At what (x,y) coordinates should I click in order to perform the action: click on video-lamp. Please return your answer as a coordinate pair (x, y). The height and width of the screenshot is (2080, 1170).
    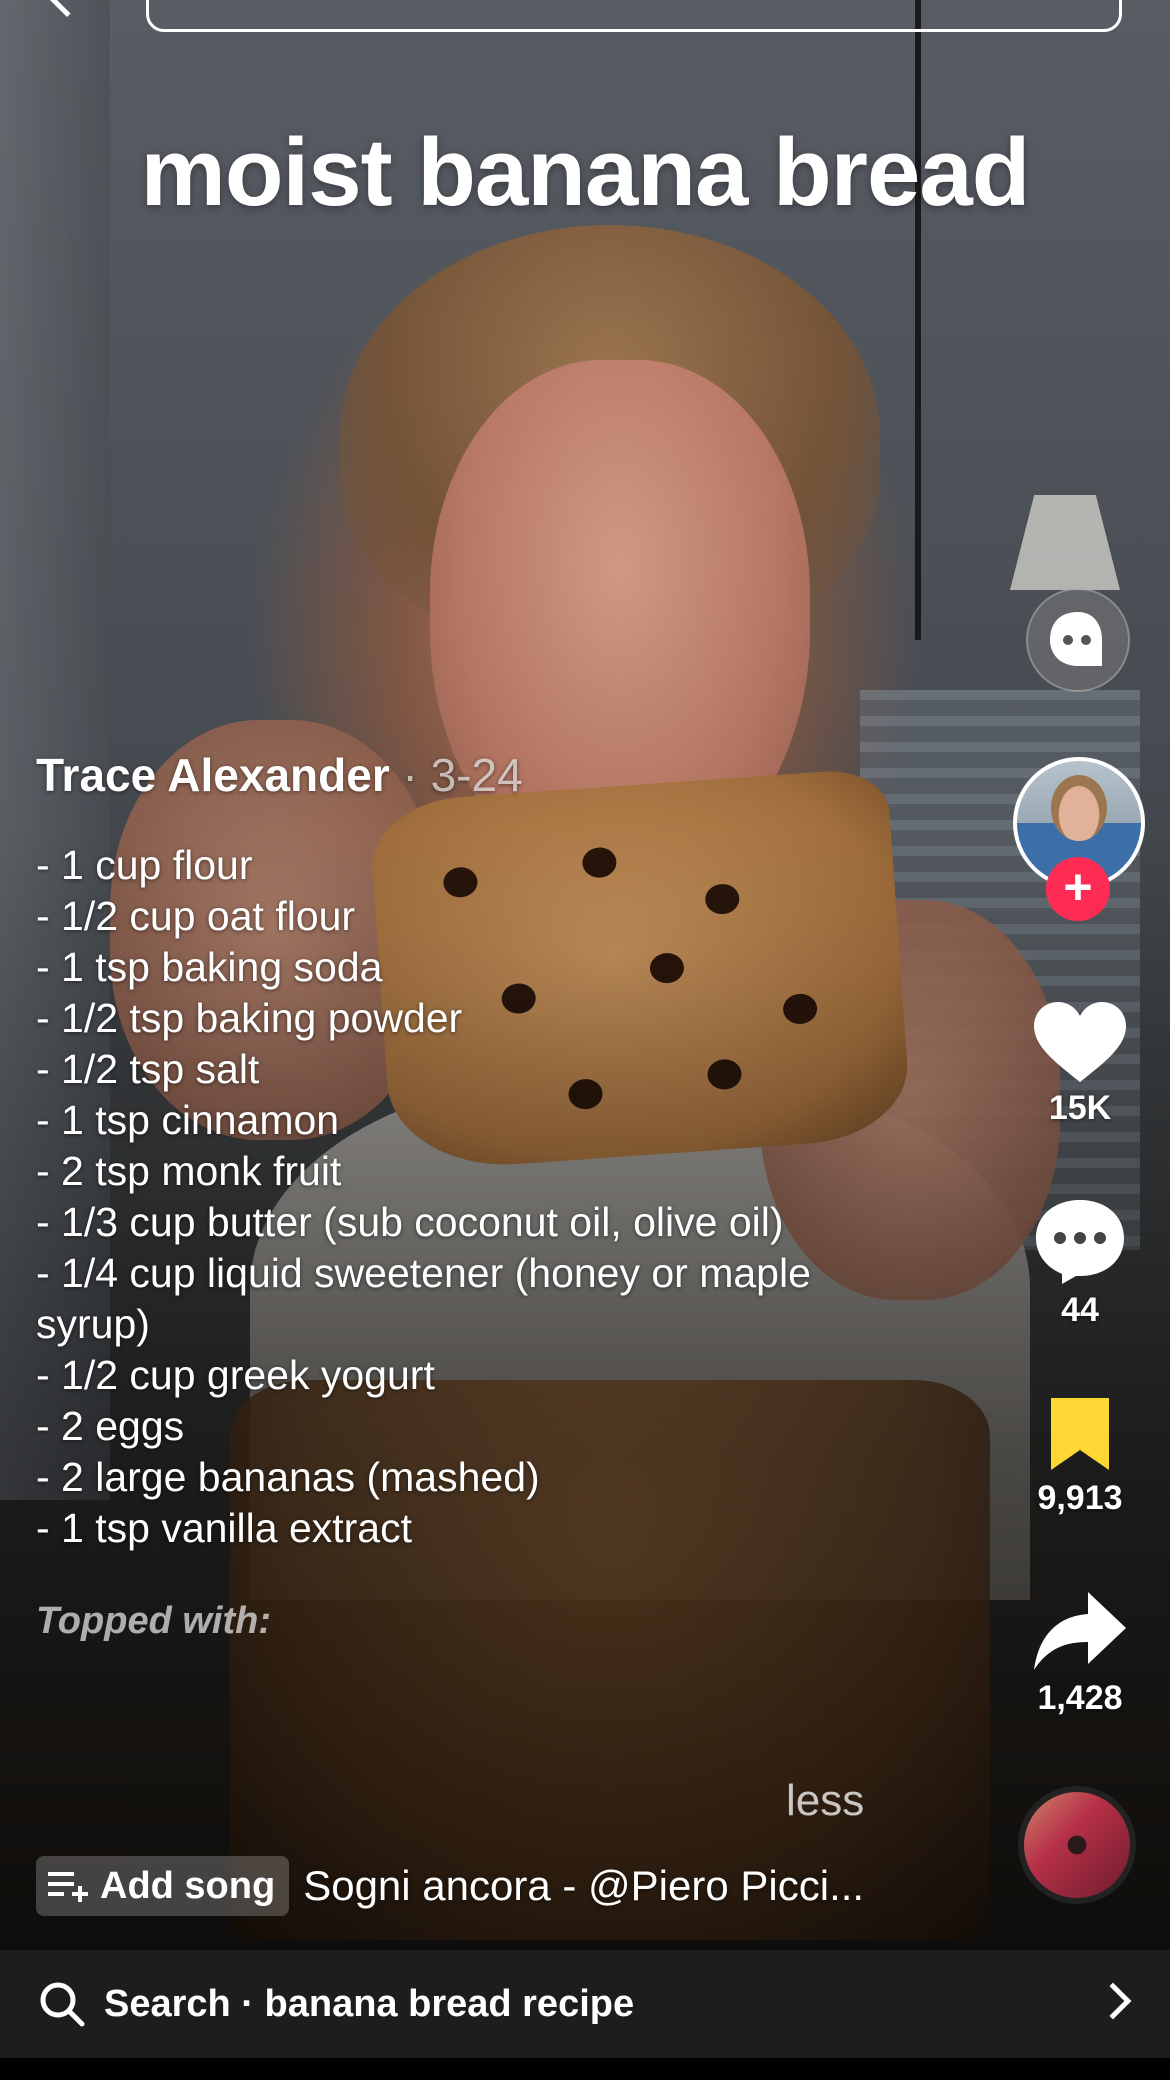
    Looking at the image, I should click on (1065, 542).